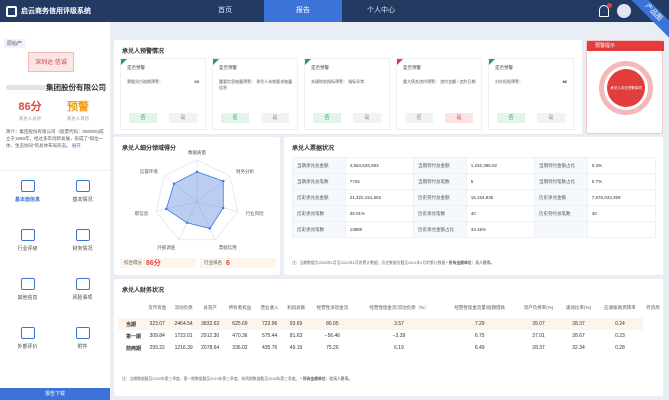  Describe the element at coordinates (136, 67) in the screenshot. I see `warn-card-title: 是否预警` at that location.